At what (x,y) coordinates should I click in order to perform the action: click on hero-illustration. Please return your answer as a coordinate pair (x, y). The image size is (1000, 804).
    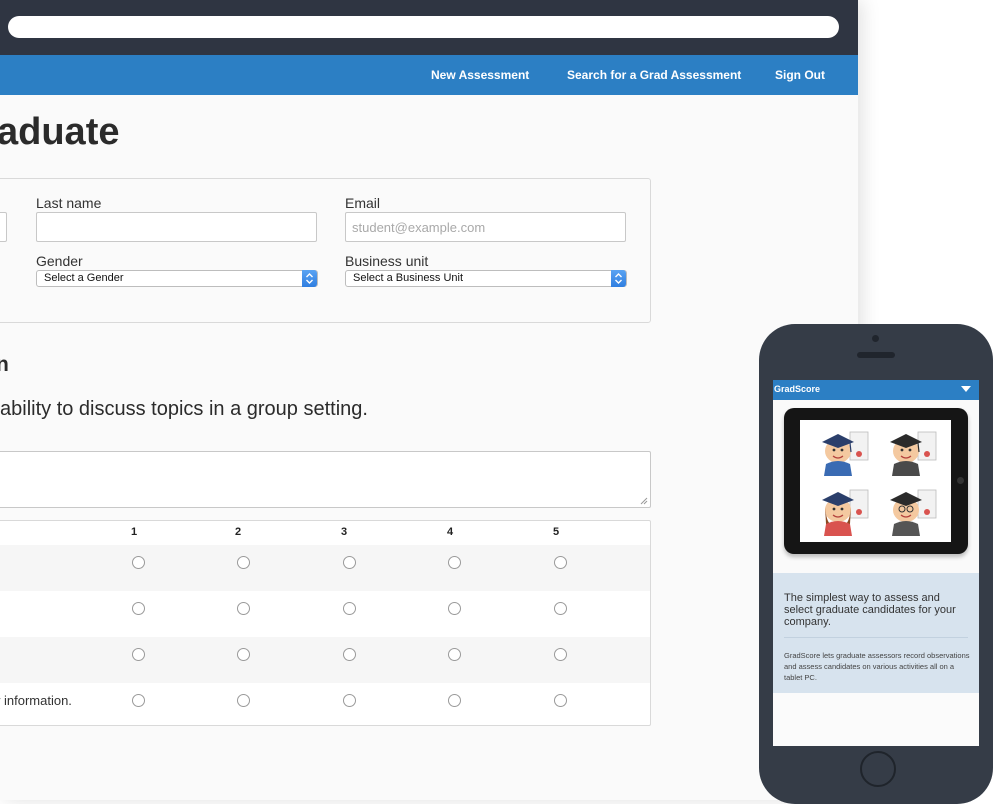
    Looking at the image, I should click on (876, 486).